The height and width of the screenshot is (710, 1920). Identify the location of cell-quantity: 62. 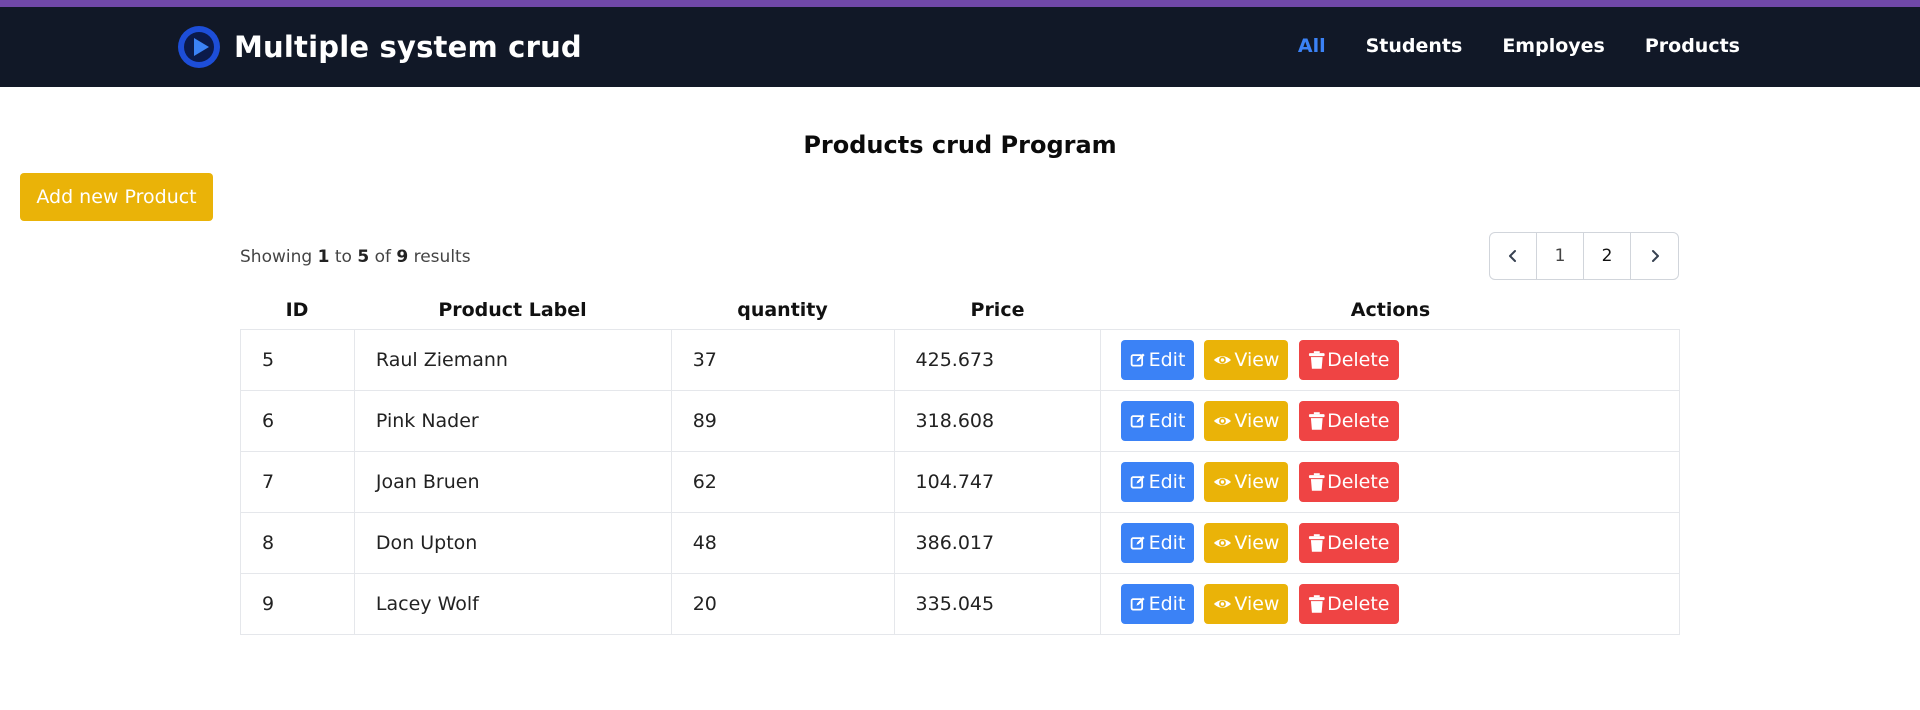
(782, 482).